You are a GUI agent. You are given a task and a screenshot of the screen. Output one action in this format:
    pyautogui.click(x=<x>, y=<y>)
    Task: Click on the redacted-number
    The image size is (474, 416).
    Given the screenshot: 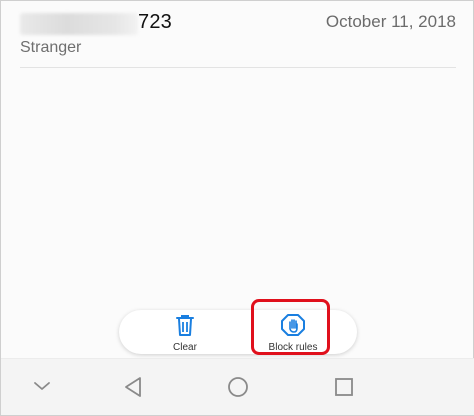 What is the action you would take?
    pyautogui.click(x=79, y=24)
    